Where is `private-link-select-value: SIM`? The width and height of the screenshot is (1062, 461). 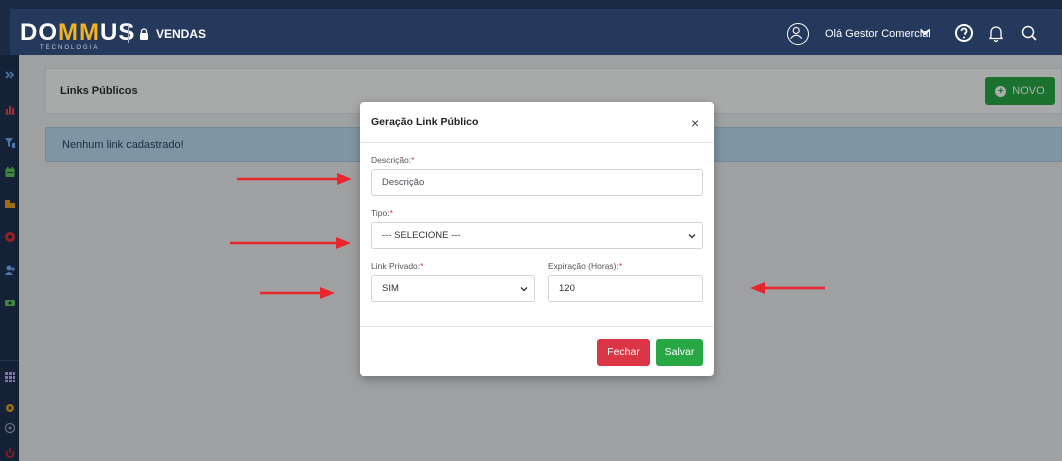 private-link-select-value: SIM is located at coordinates (390, 288).